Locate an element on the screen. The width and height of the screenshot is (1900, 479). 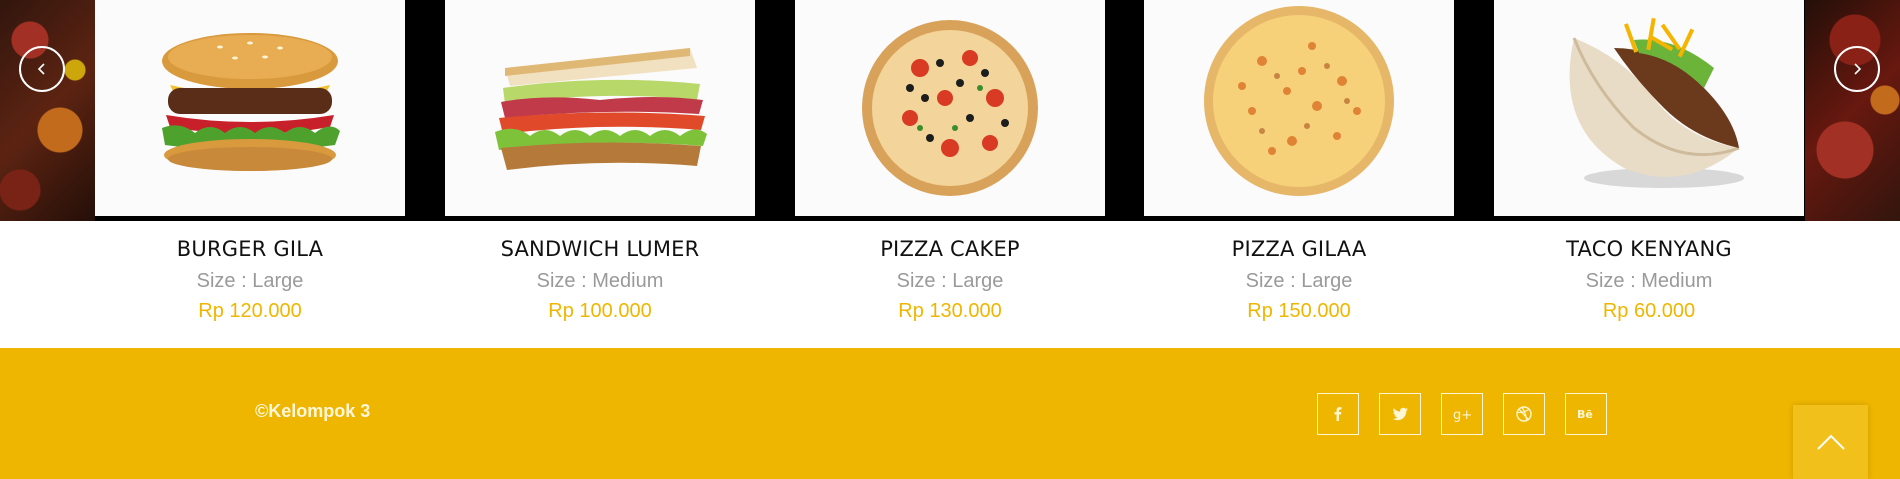
chevron-right-icon is located at coordinates (1858, 69).